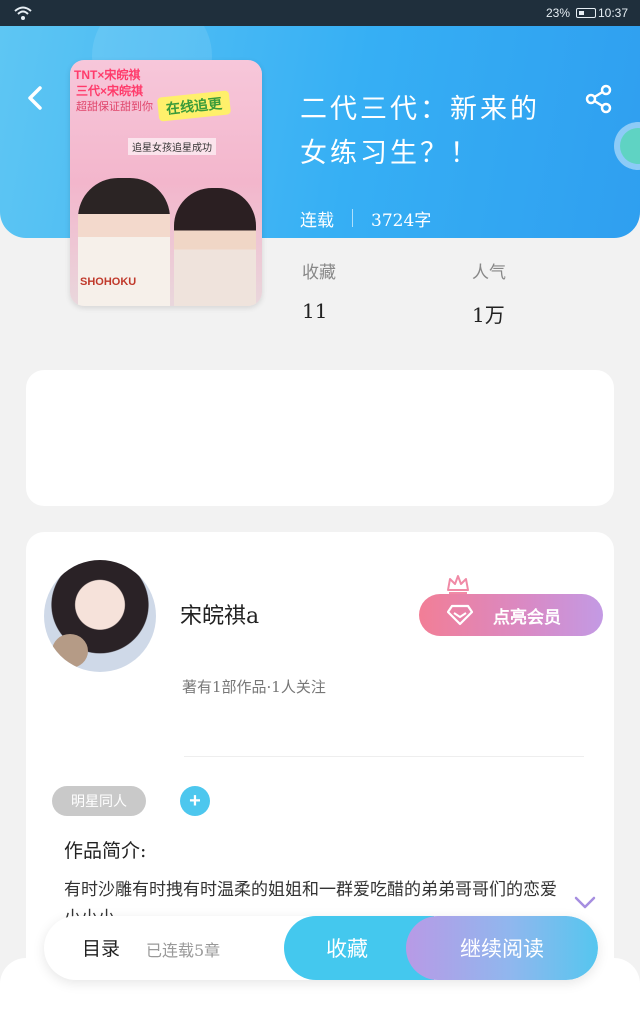 The width and height of the screenshot is (640, 1024). What do you see at coordinates (194, 106) in the screenshot?
I see `cover-banner: 在线追更` at bounding box center [194, 106].